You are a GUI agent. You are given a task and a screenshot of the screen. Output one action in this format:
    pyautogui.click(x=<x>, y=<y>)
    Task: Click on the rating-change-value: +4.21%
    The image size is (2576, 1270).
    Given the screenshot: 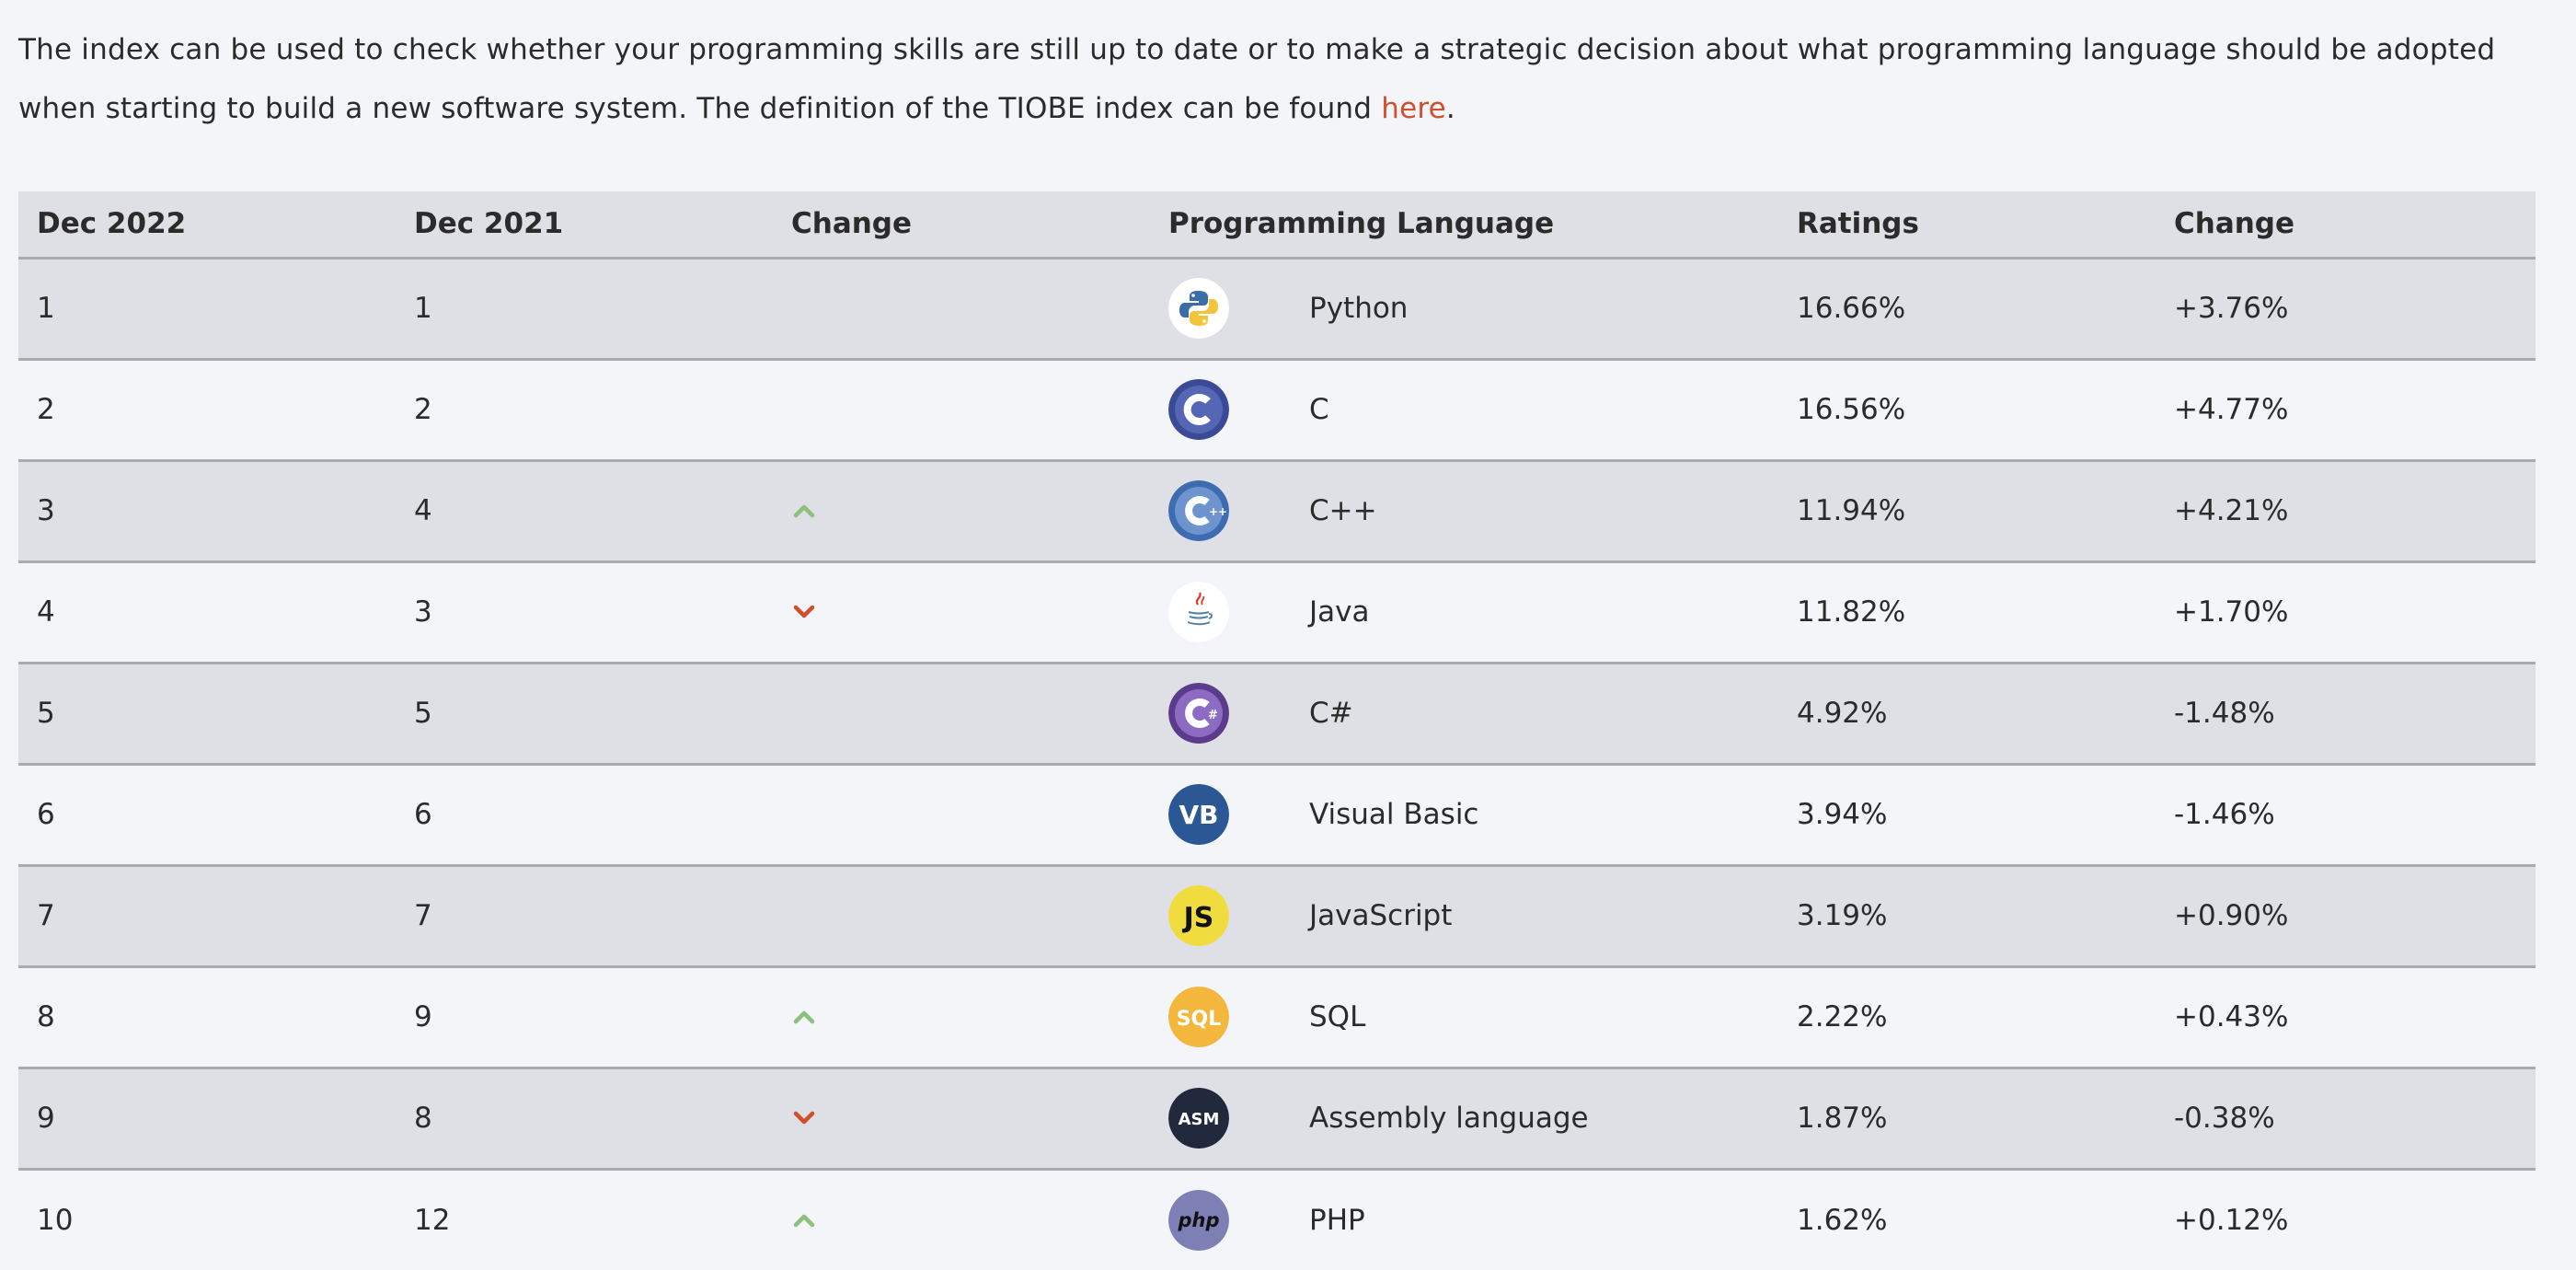 What is the action you would take?
    pyautogui.click(x=2346, y=512)
    